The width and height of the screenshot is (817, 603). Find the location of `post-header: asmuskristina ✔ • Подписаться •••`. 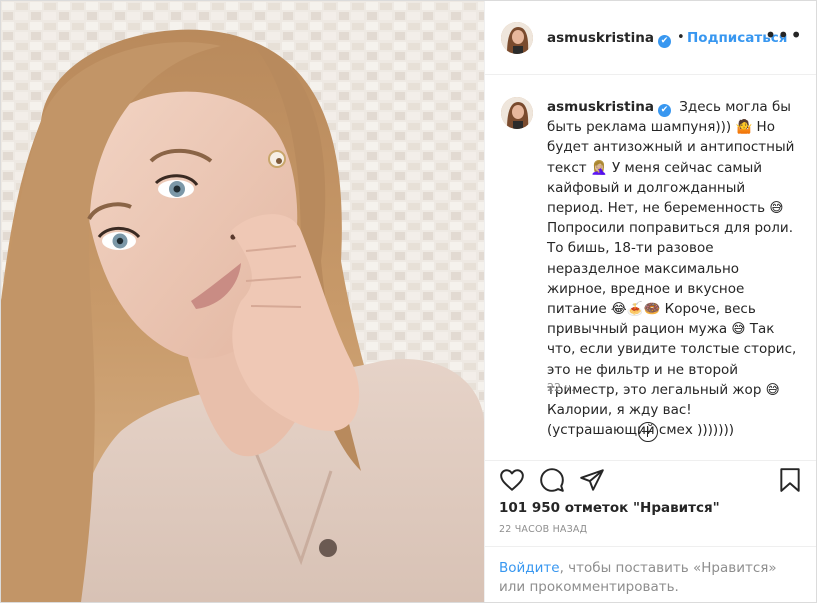

post-header: asmuskristina ✔ • Подписаться ••• is located at coordinates (650, 38).